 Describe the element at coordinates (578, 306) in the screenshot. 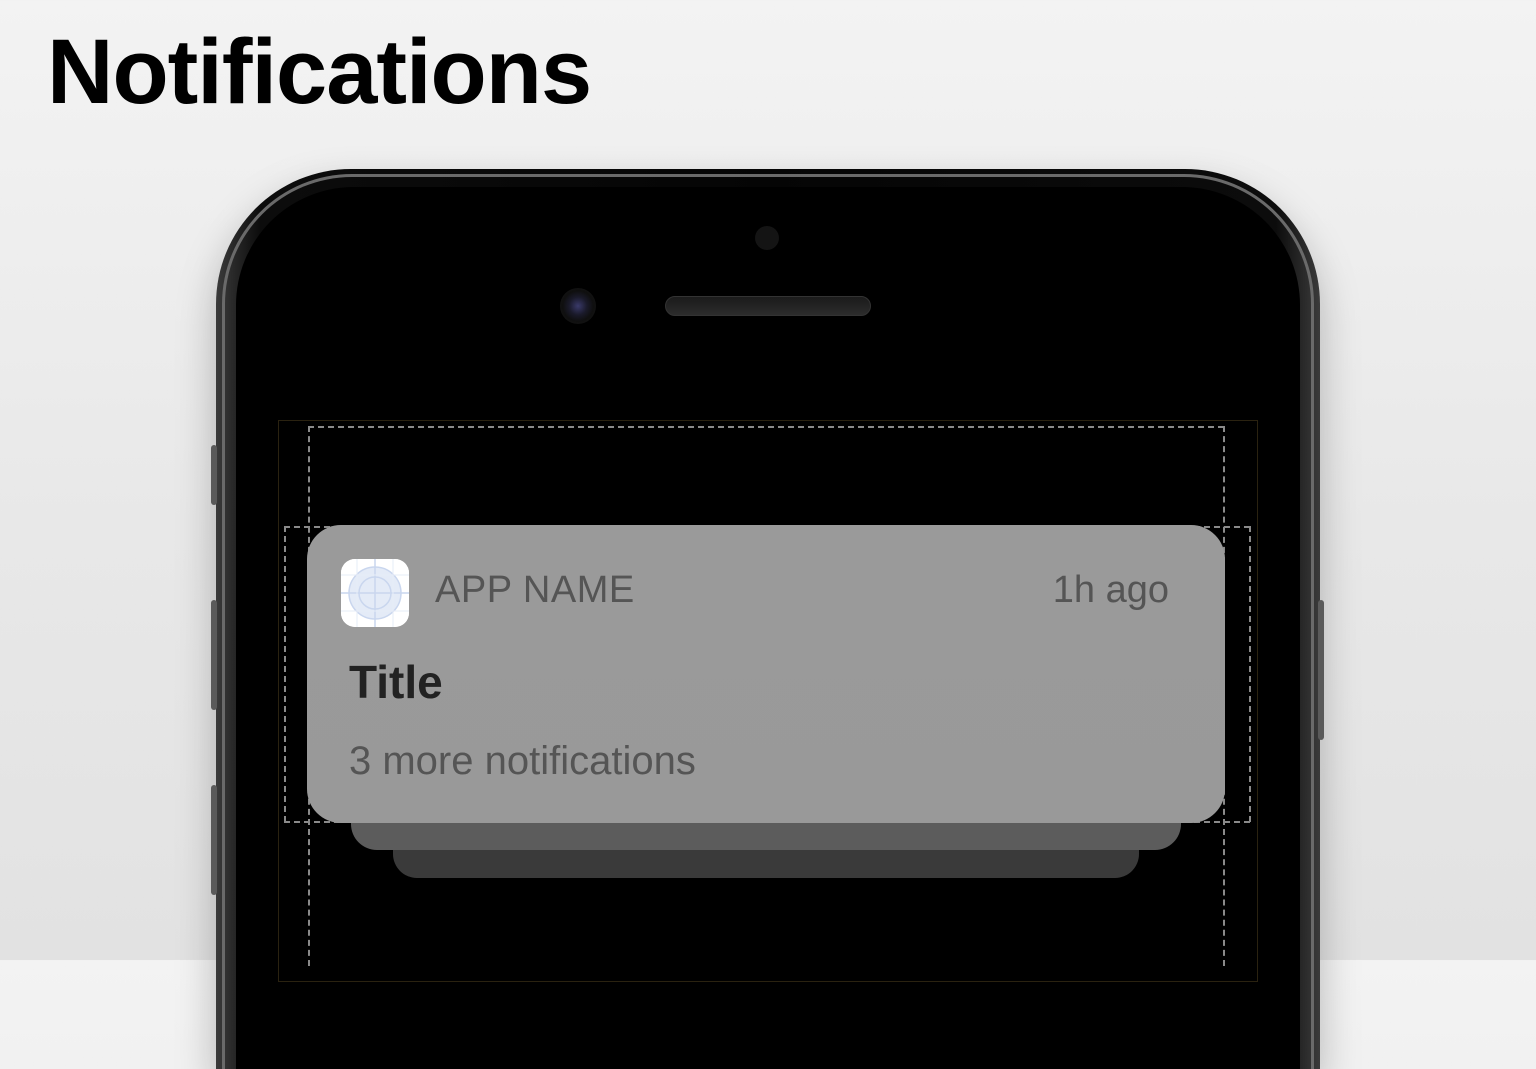

I see `front-camera` at that location.